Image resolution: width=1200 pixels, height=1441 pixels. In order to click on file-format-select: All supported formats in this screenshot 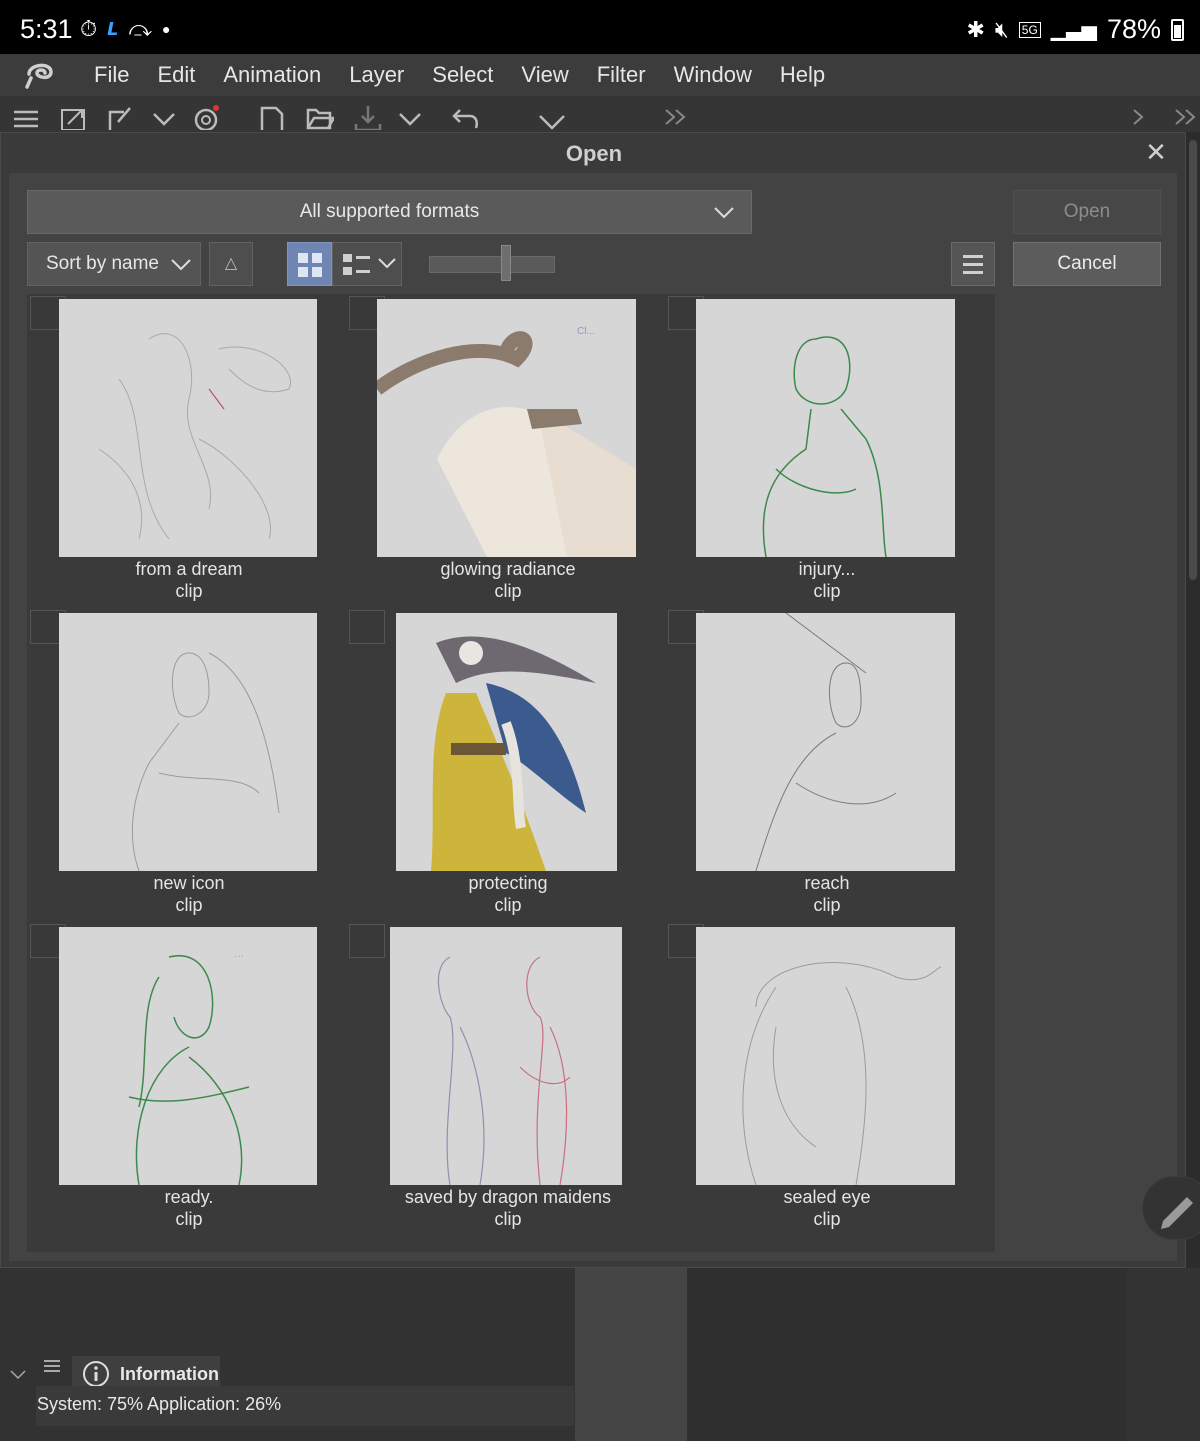, I will do `click(389, 212)`.